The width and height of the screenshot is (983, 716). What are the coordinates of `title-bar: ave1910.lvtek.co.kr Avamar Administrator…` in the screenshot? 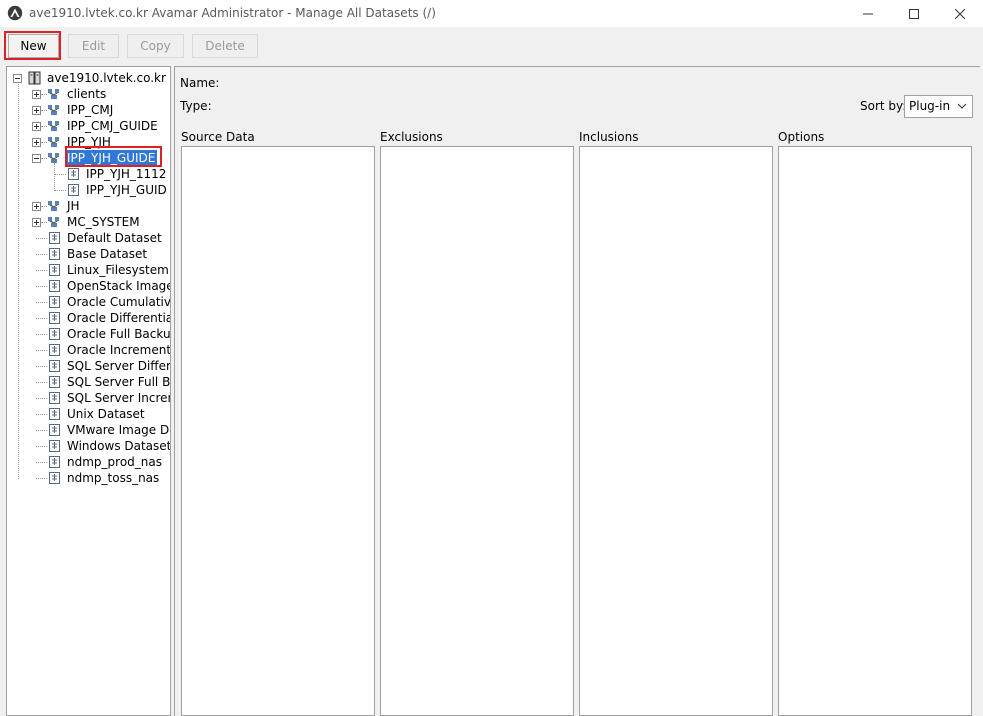 It's located at (491, 13).